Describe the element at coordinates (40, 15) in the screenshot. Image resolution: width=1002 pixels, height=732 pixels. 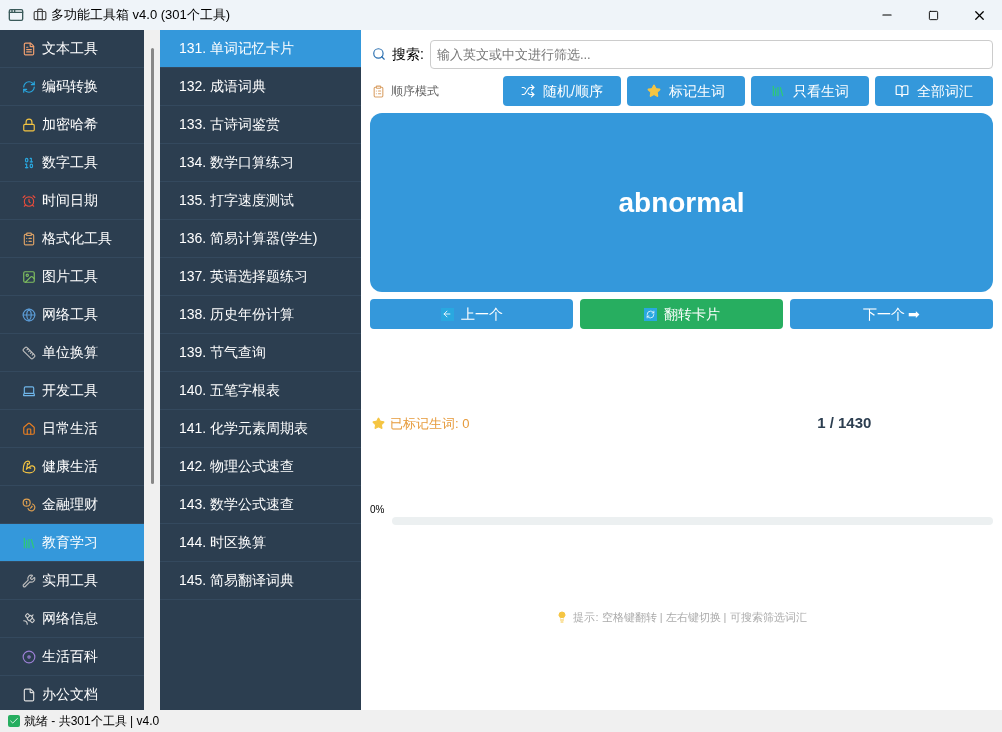
I see `briefcase-icon` at that location.